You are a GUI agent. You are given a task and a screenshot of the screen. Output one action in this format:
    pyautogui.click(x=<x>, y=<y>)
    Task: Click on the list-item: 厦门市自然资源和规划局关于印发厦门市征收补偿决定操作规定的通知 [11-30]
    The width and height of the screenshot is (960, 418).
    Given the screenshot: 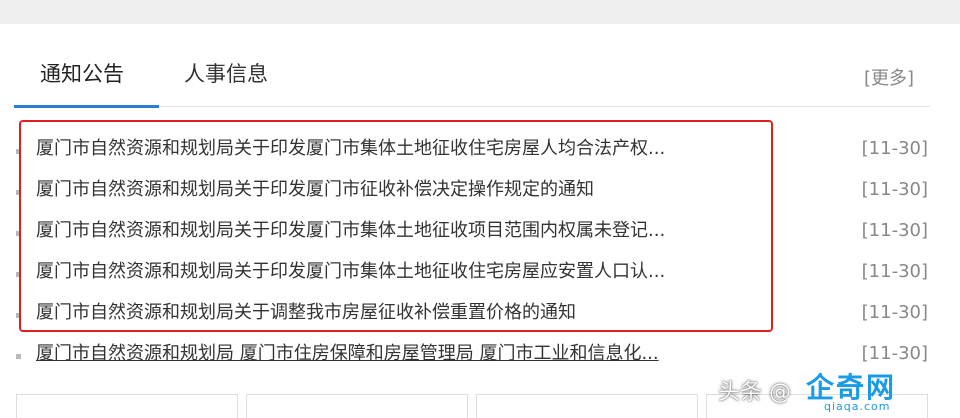 What is the action you would take?
    pyautogui.click(x=480, y=190)
    